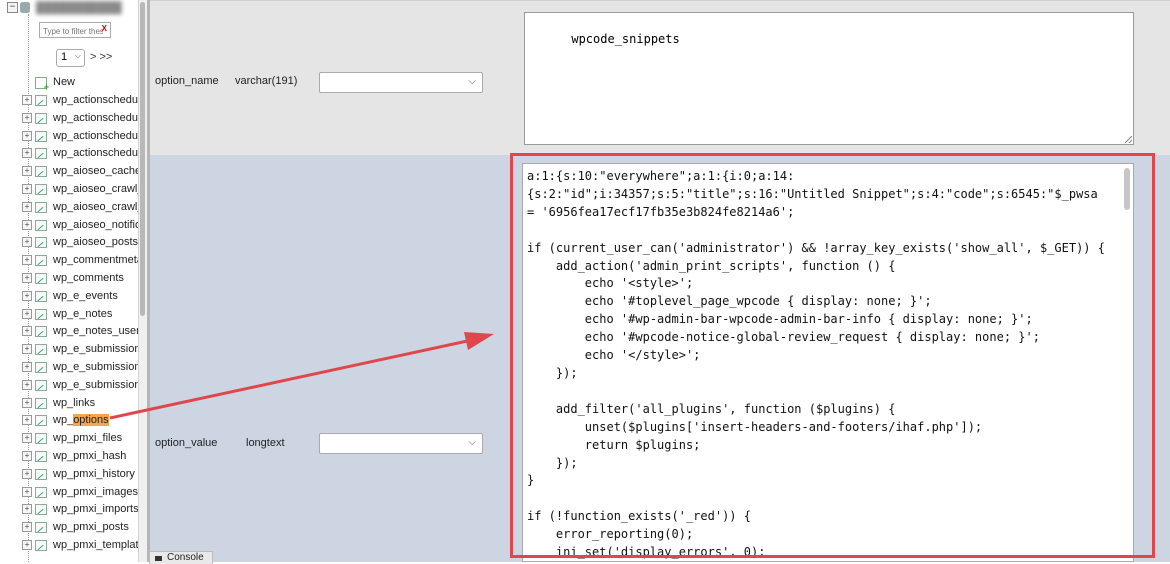 Image resolution: width=1170 pixels, height=564 pixels. I want to click on table-name: wp_pmxi_images, so click(95, 492).